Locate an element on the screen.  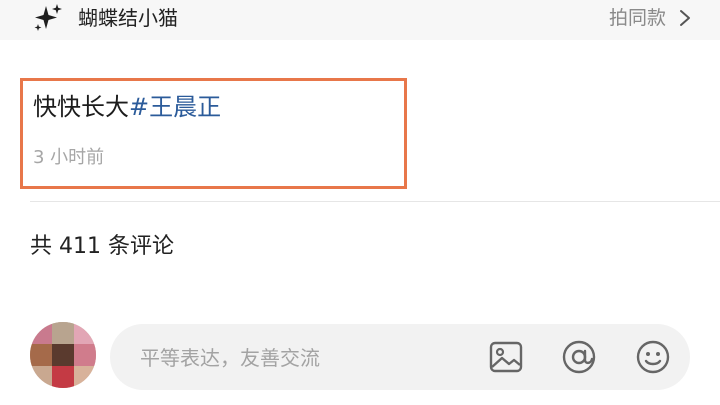
section-divider is located at coordinates (375, 201).